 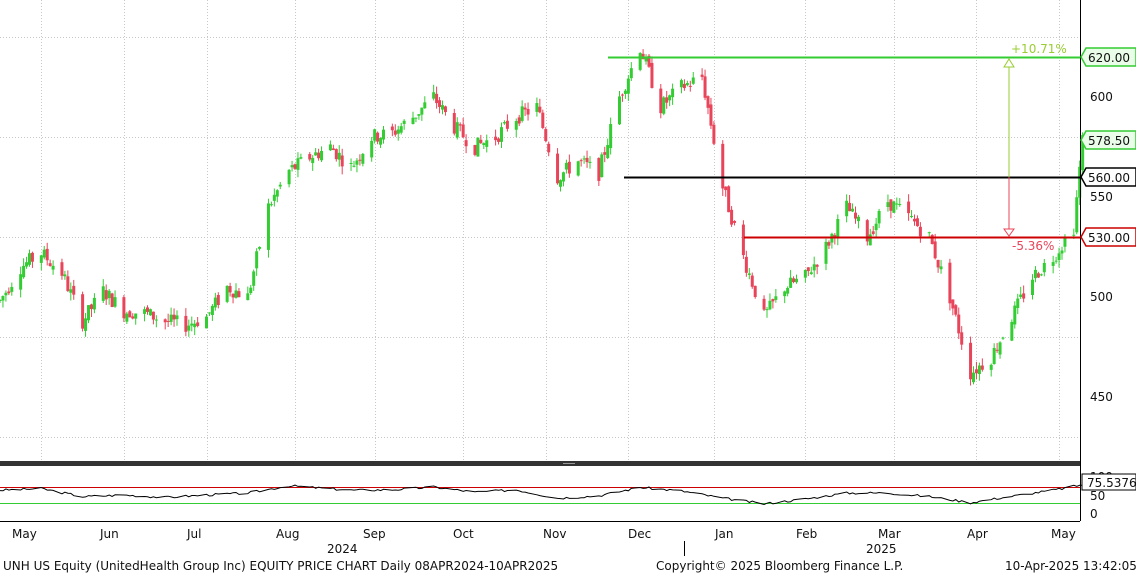 I want to click on annotation-up: +10.71%, so click(x=1039, y=49).